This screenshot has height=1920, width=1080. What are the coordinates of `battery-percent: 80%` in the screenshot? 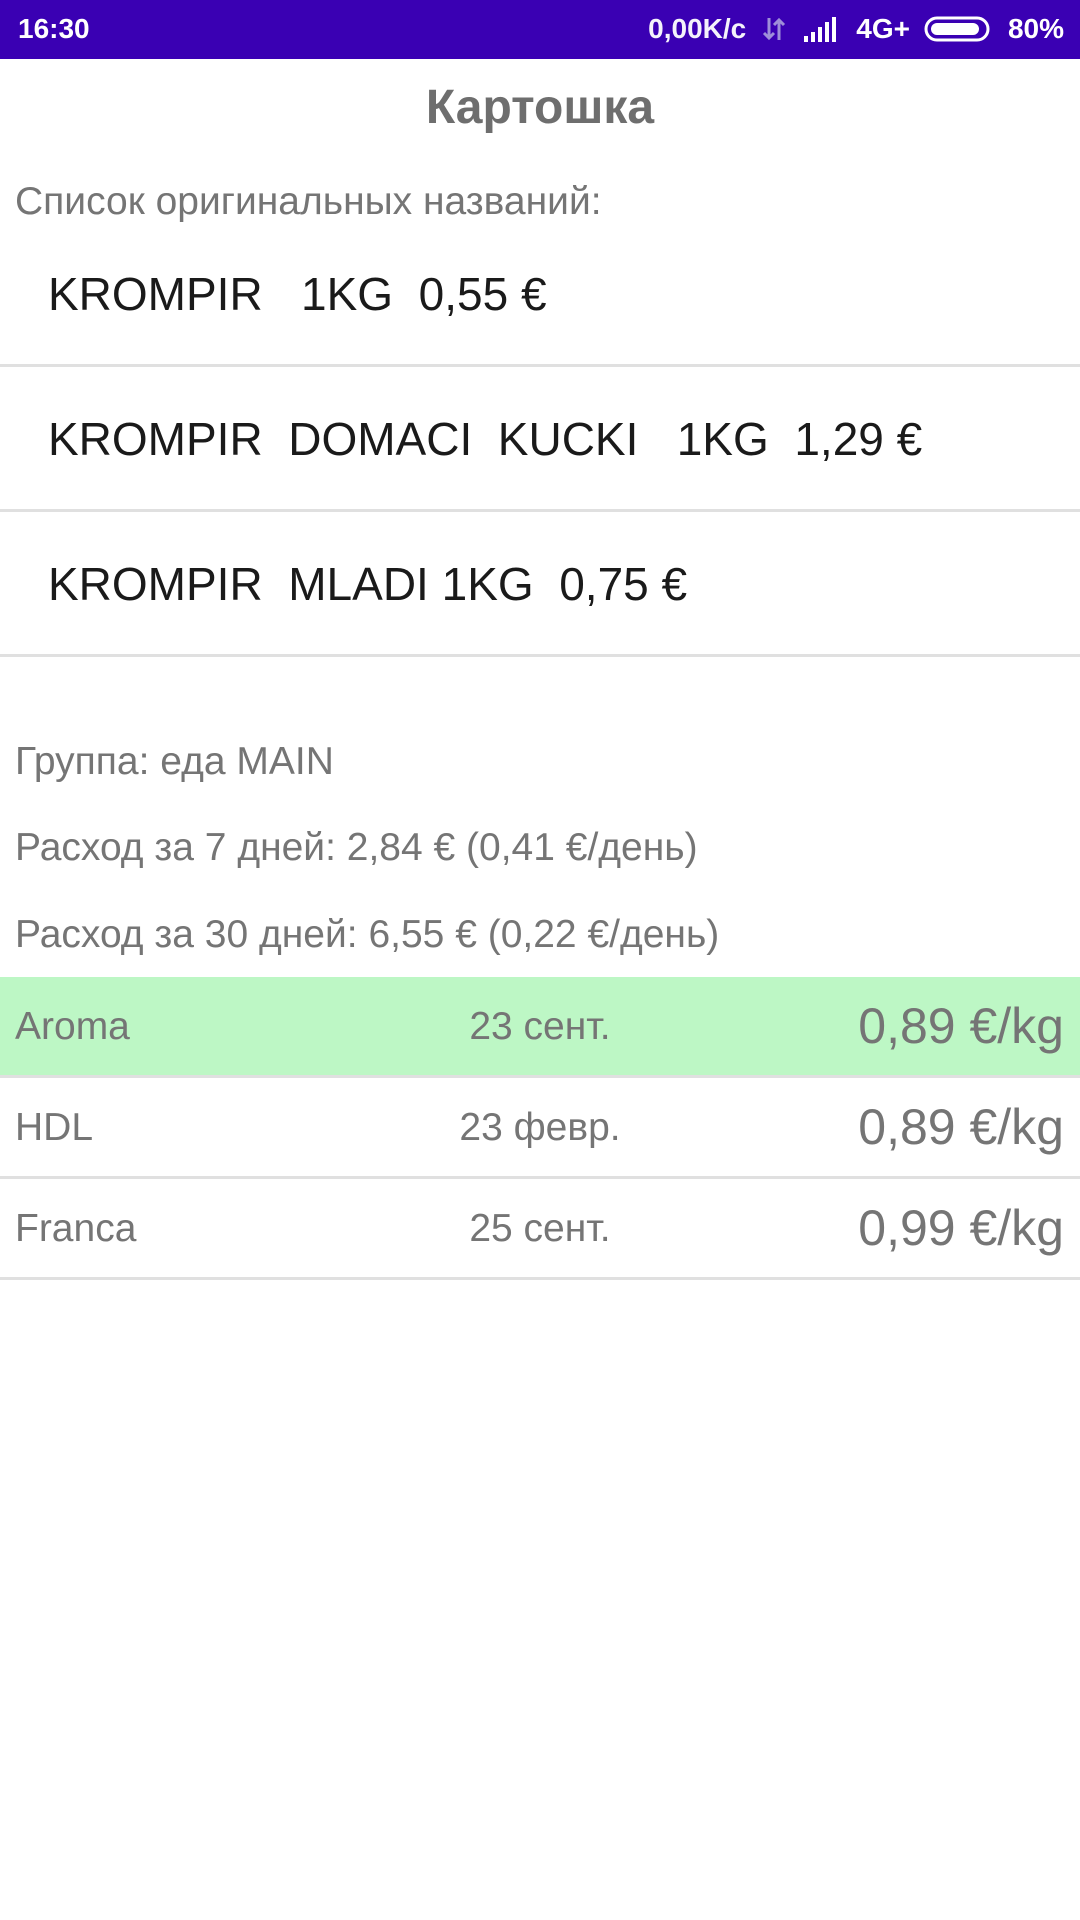 It's located at (1035, 28).